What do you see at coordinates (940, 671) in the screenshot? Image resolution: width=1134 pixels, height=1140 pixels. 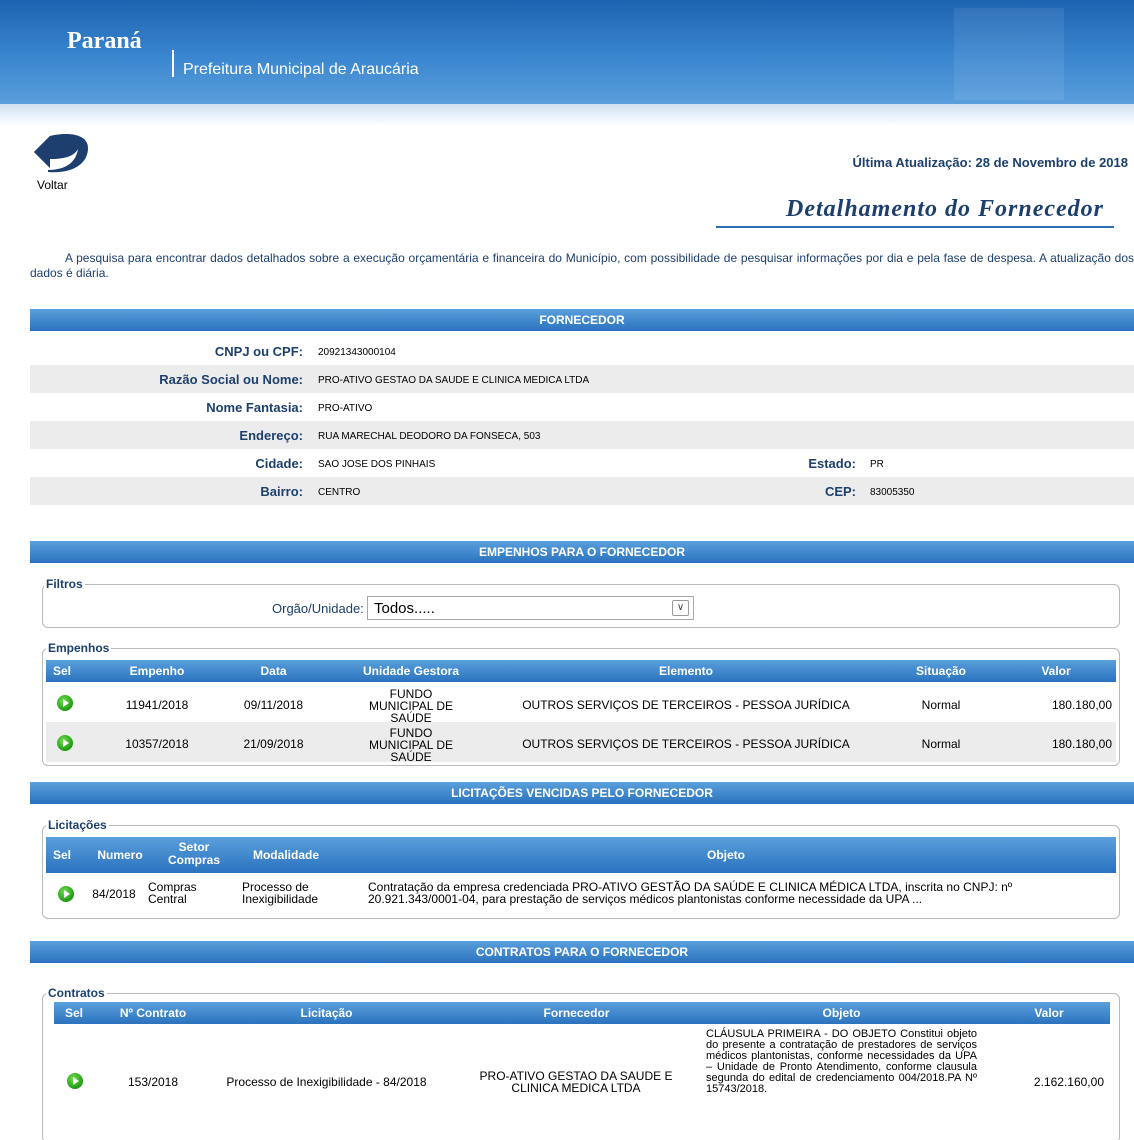 I see `col-situacao: Situação` at bounding box center [940, 671].